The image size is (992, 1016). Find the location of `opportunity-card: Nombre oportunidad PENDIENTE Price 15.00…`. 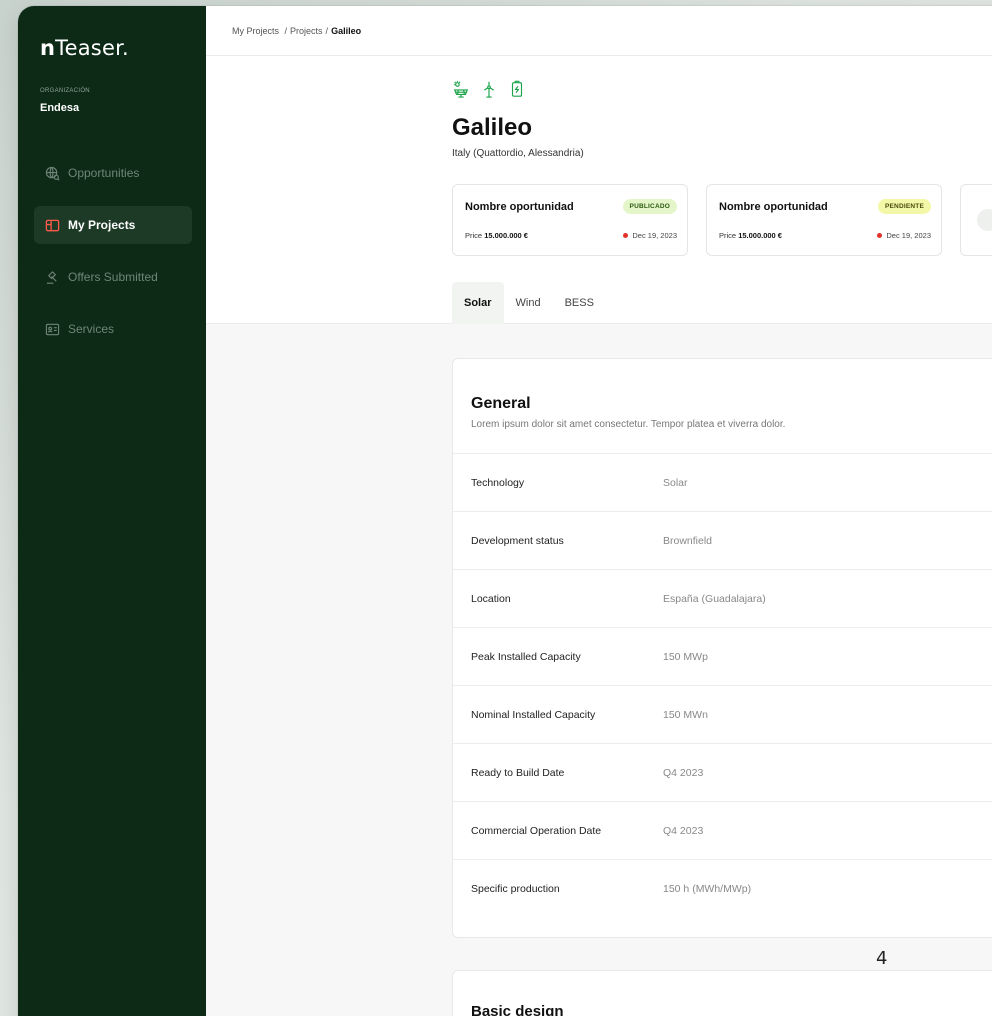

opportunity-card: Nombre oportunidad PENDIENTE Price 15.00… is located at coordinates (824, 220).